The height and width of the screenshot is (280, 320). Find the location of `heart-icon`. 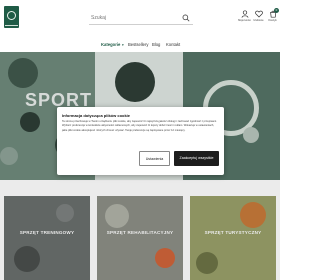

heart-icon is located at coordinates (258, 14).